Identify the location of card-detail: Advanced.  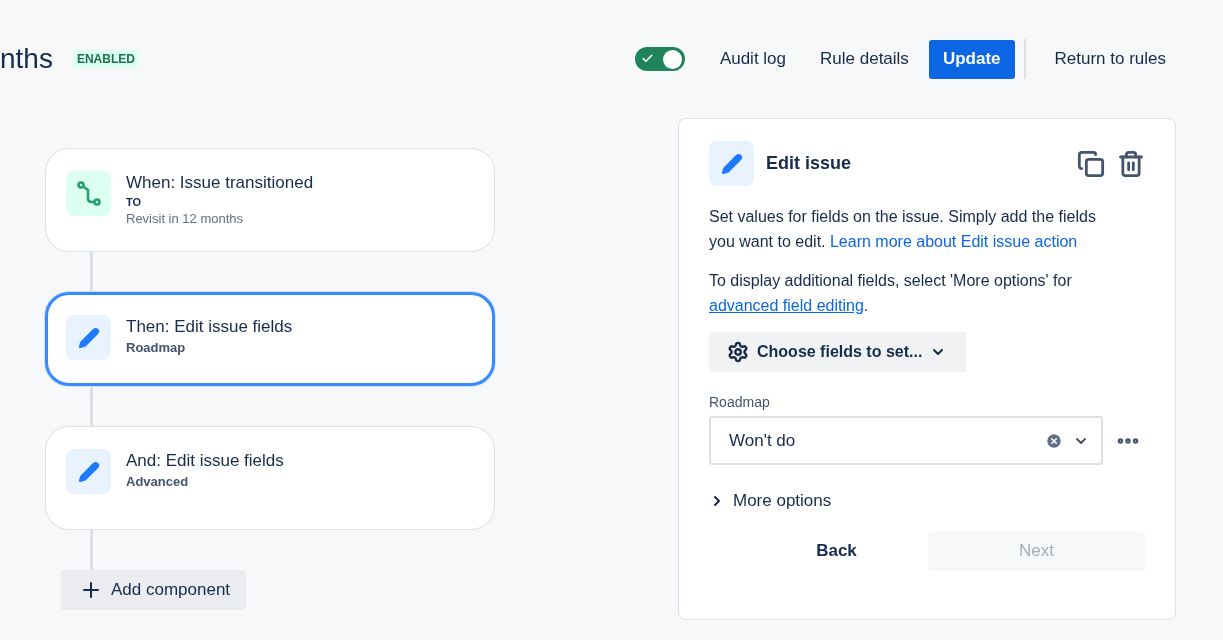
(158, 481).